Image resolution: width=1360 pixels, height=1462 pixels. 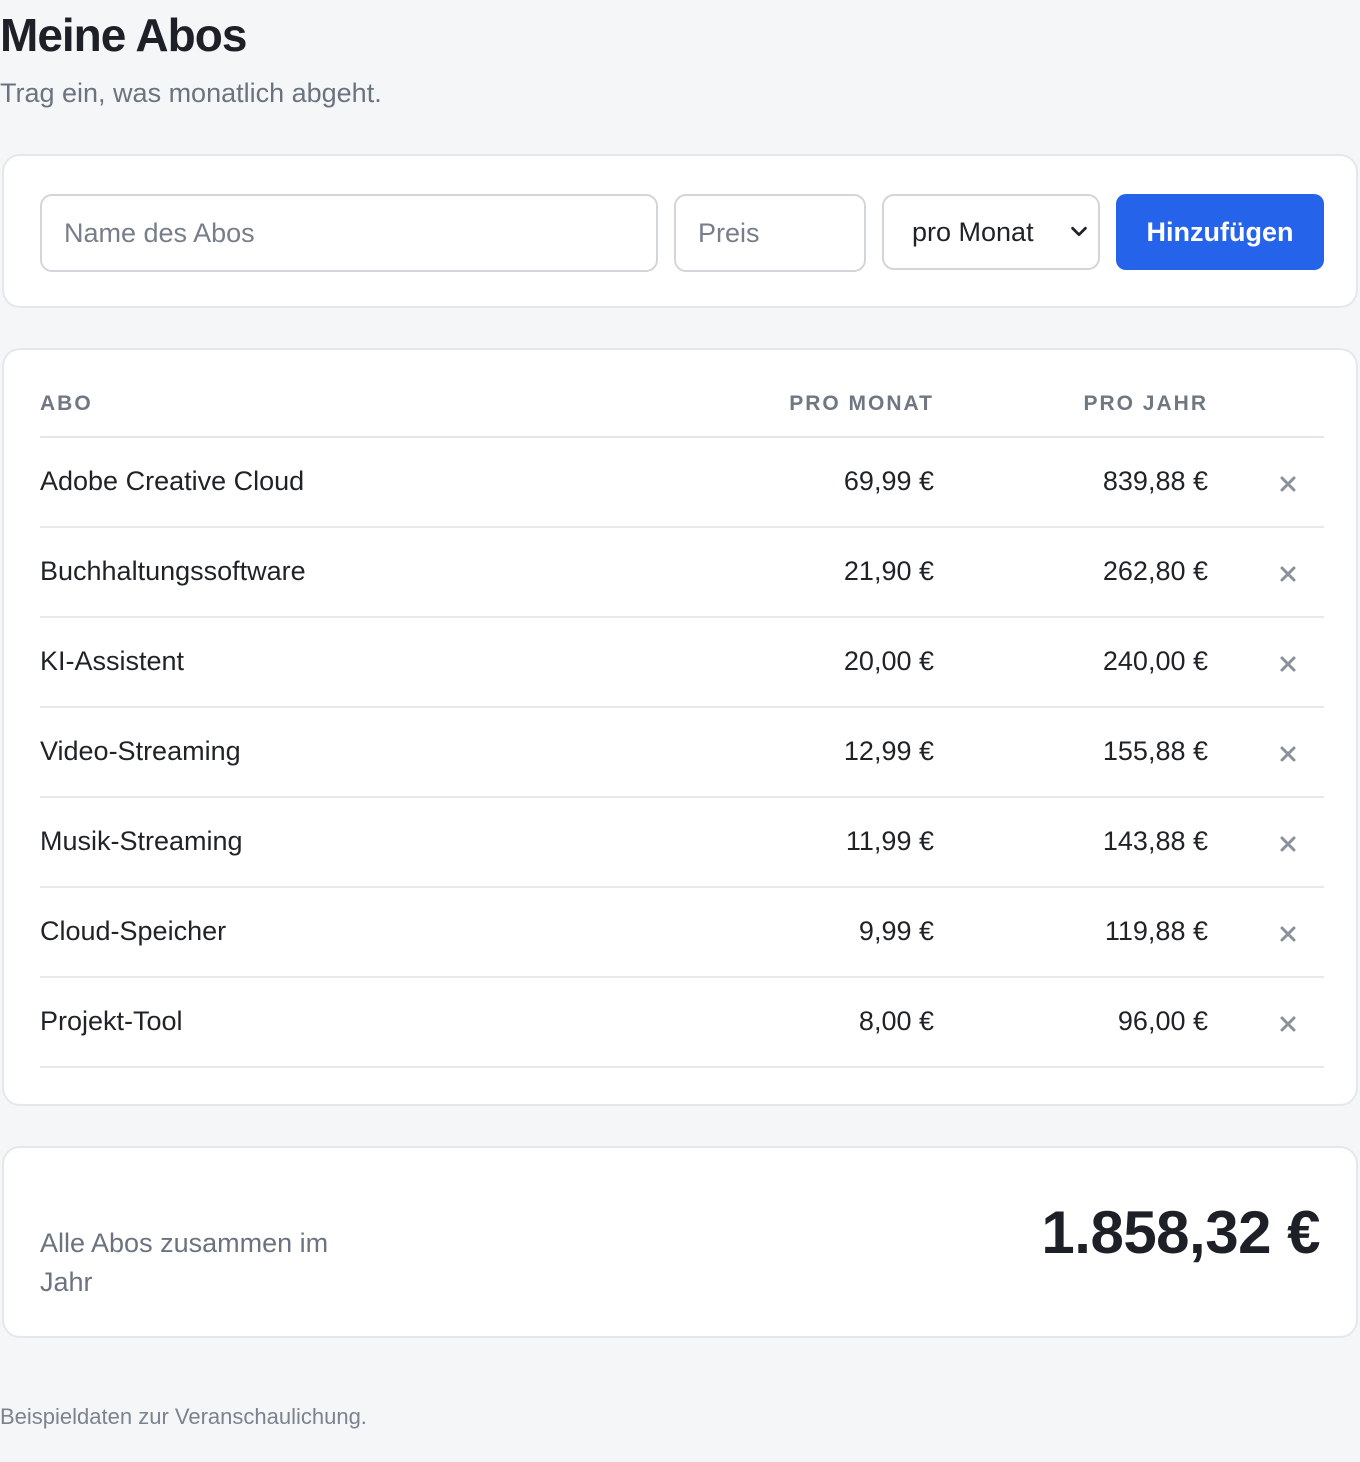 I want to click on monthly-price: 8,00 €, so click(x=896, y=1021).